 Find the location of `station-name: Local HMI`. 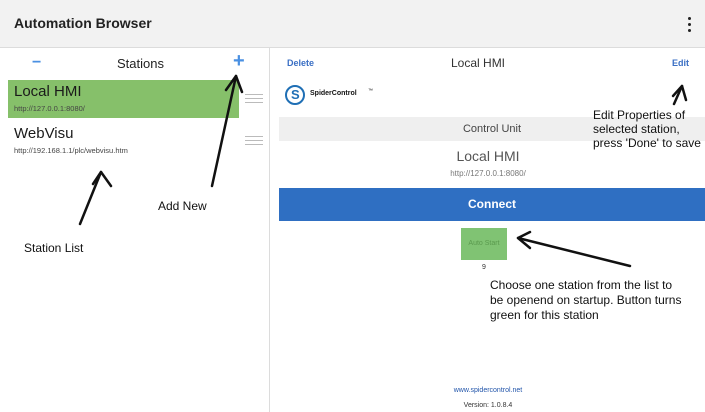

station-name: Local HMI is located at coordinates (48, 91).